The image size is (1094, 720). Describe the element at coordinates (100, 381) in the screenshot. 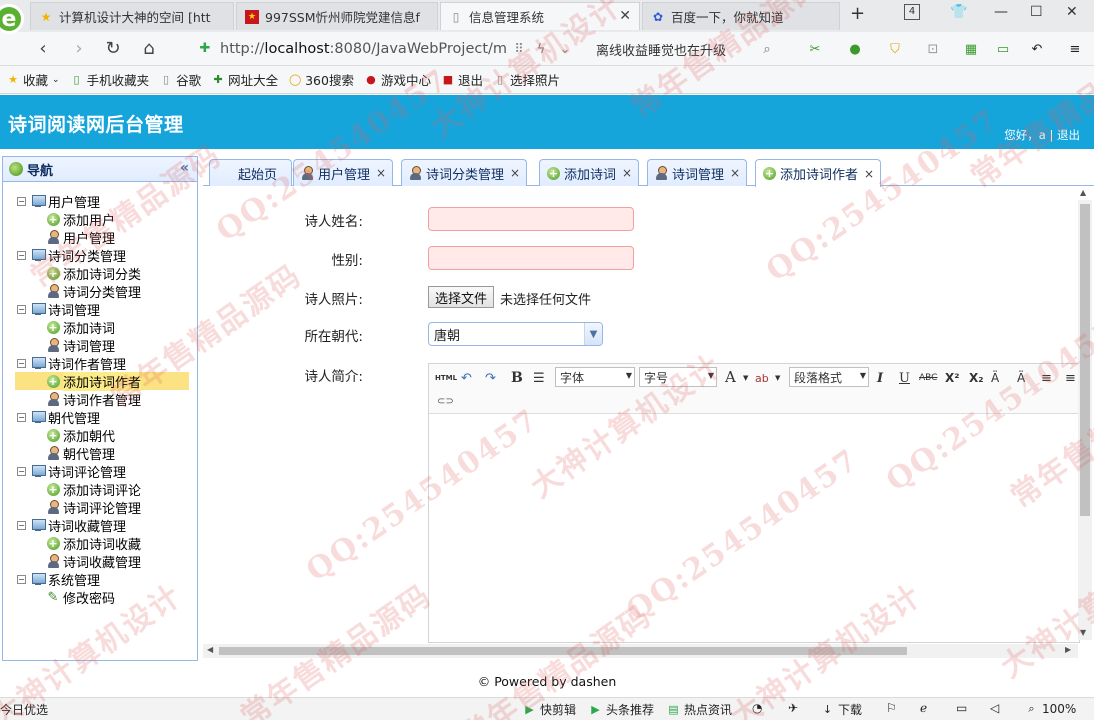

I see `tree-item: + 添加诗词作者` at that location.